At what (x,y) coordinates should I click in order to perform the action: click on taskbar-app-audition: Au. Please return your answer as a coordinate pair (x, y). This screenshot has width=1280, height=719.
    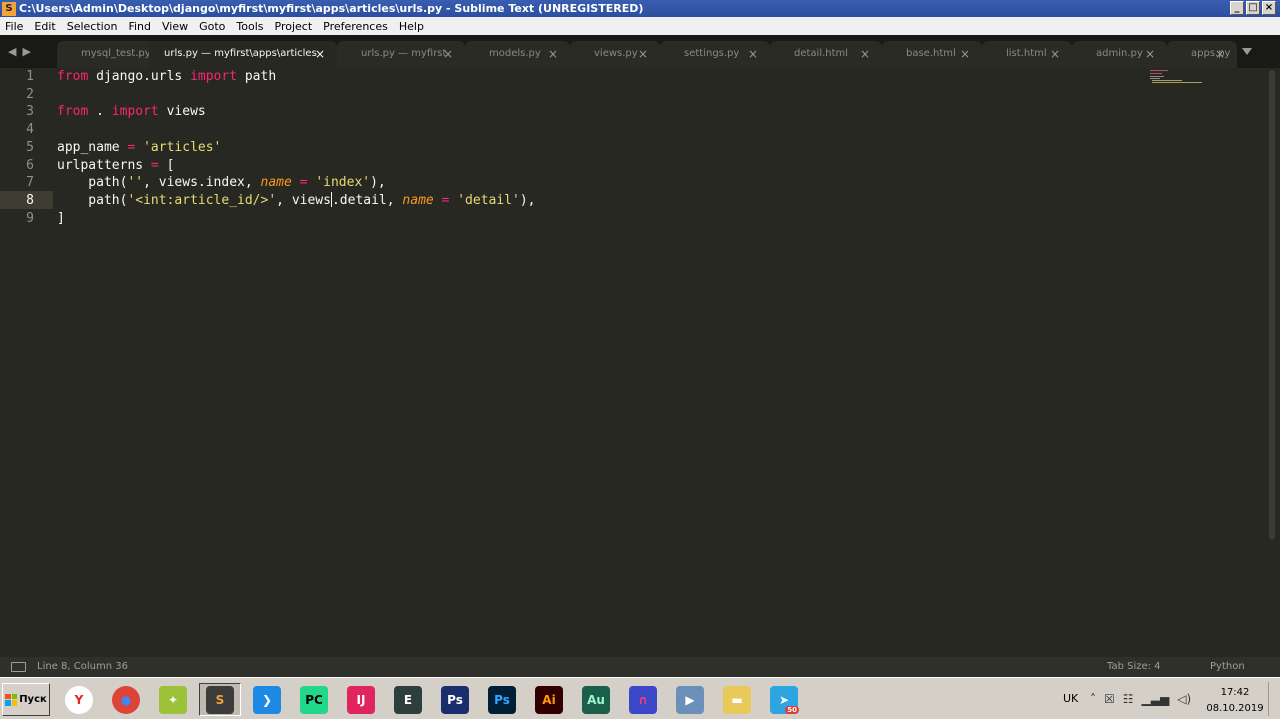
    Looking at the image, I should click on (596, 699).